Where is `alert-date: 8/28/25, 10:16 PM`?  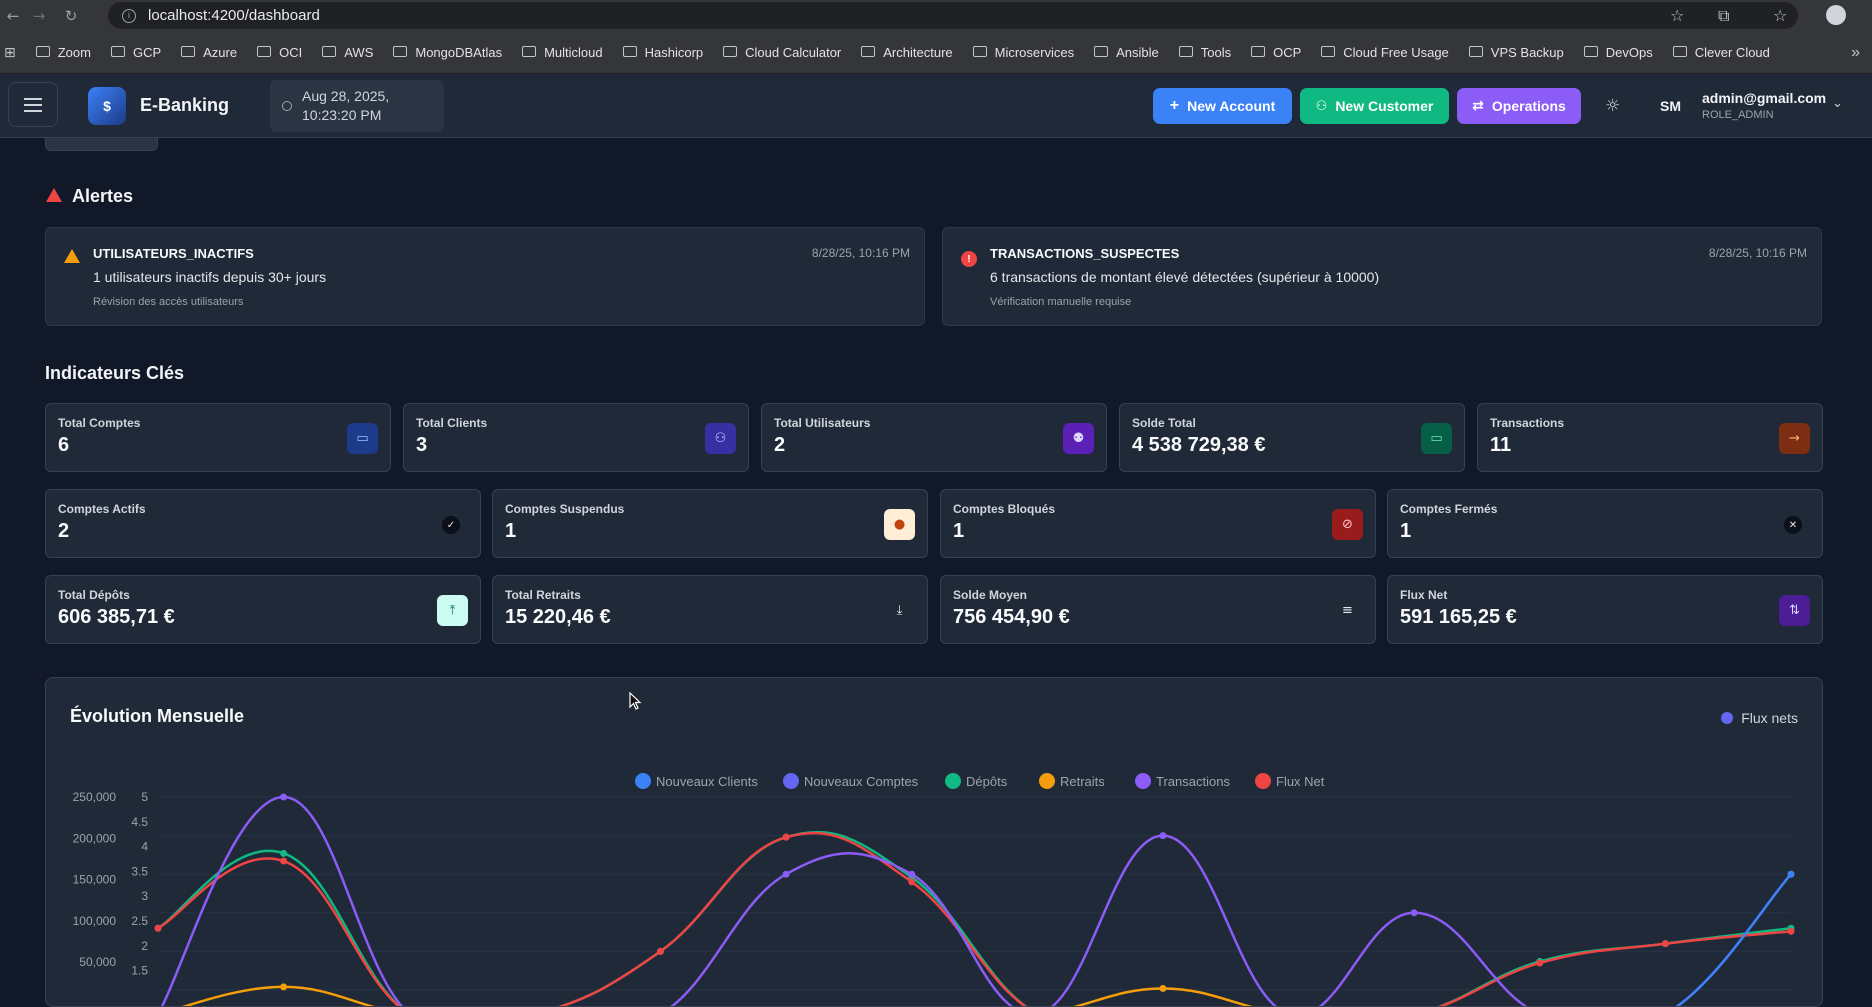
alert-date: 8/28/25, 10:16 PM is located at coordinates (860, 253).